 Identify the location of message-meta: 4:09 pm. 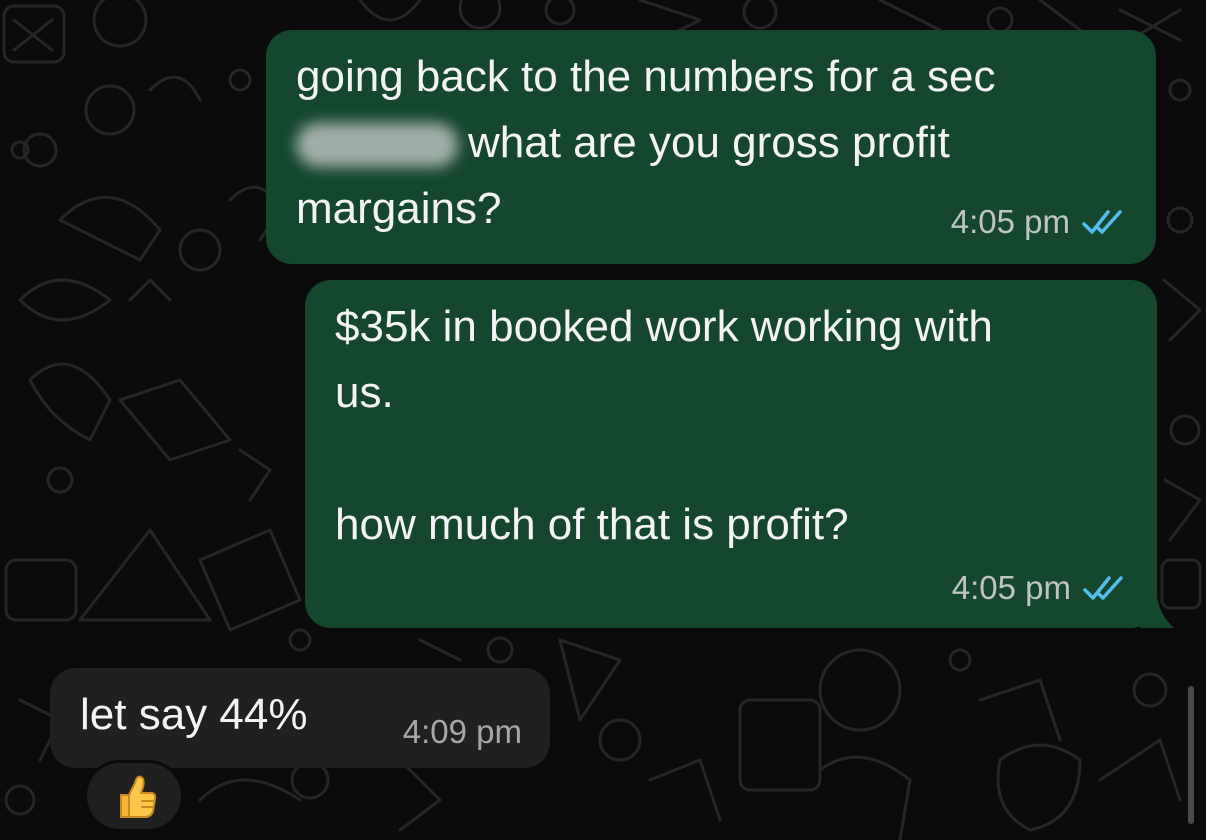
(462, 732).